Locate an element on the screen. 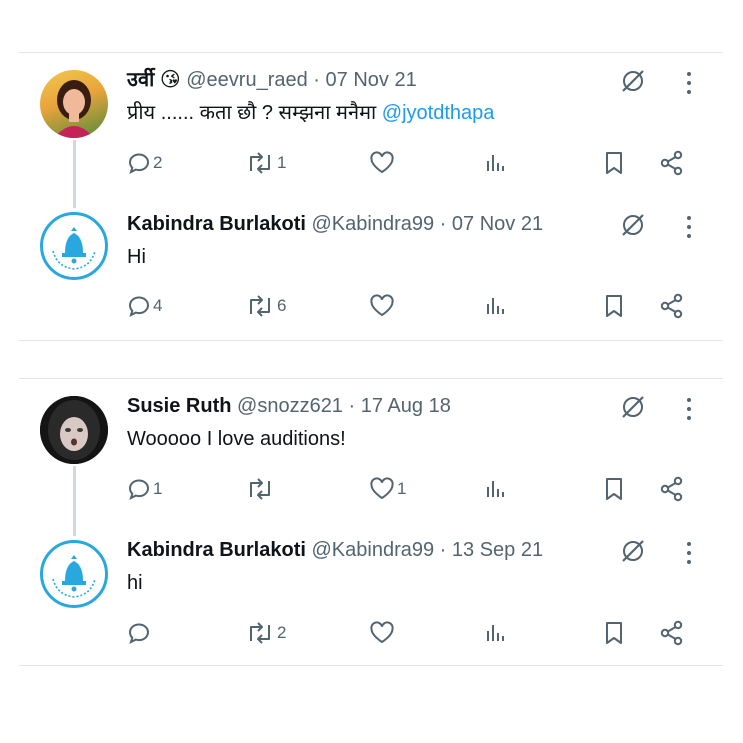 This screenshot has width=743, height=743. display-name: उर्वी 😘 is located at coordinates (154, 80).